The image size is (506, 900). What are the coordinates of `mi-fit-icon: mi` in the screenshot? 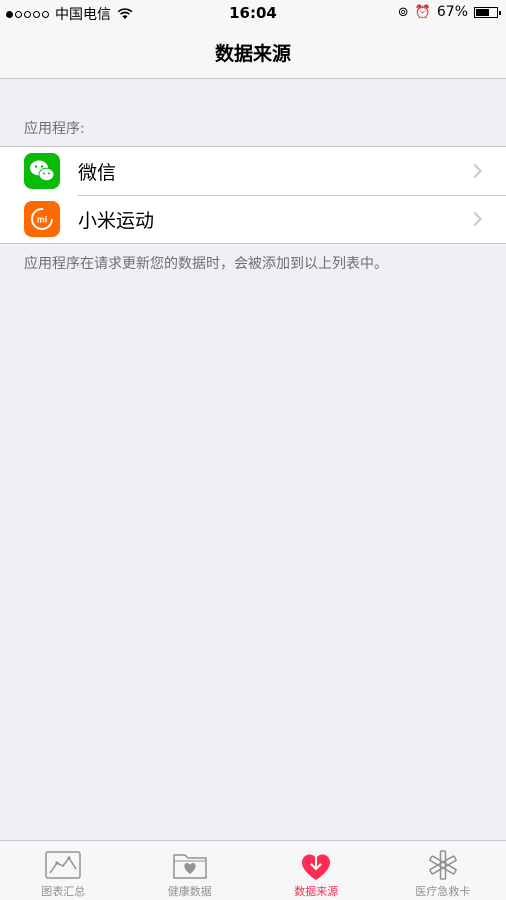 It's located at (42, 219).